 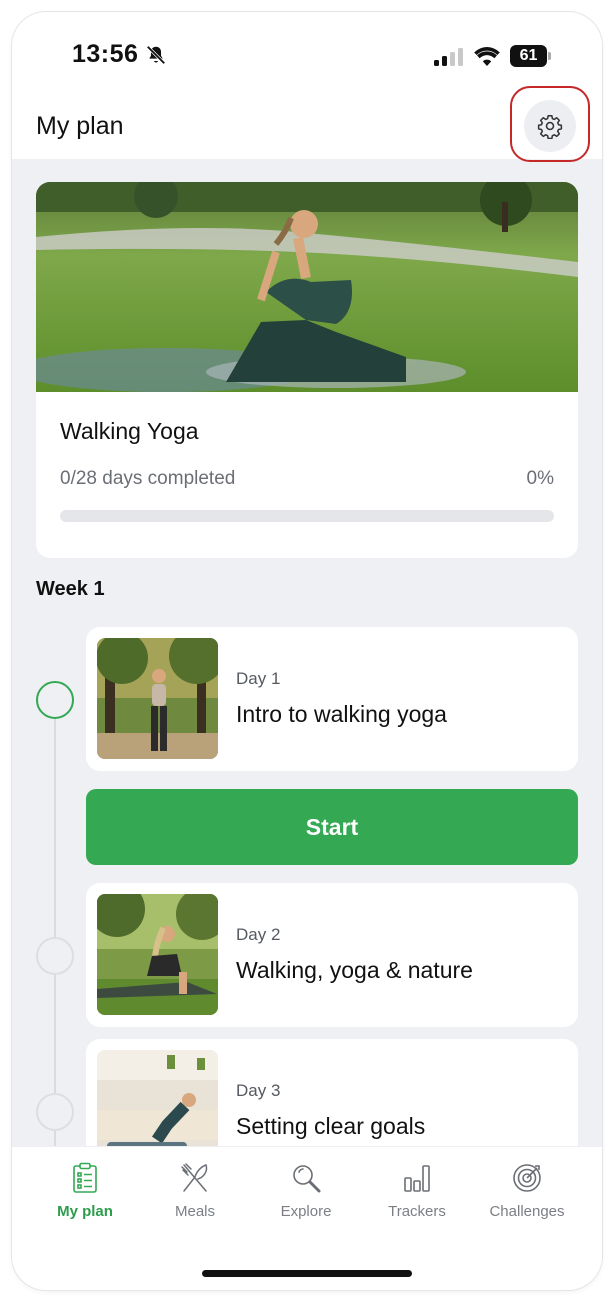 I want to click on day-2-title: Walking, yoga & nature, so click(x=354, y=970).